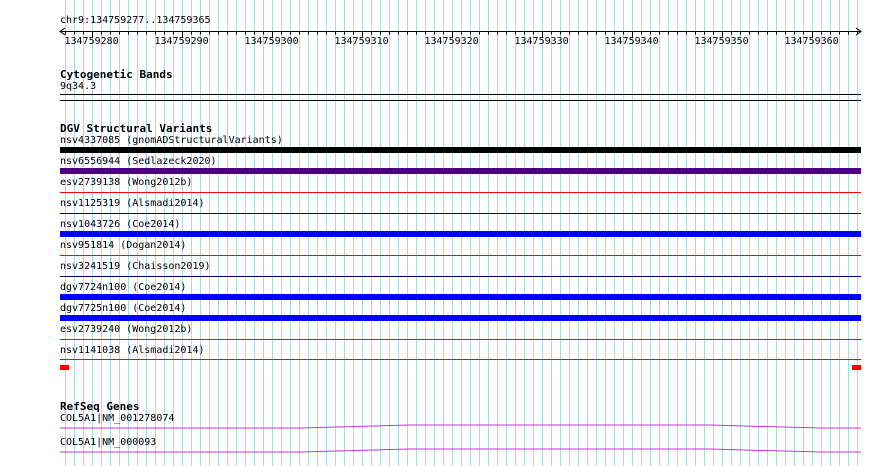 The width and height of the screenshot is (890, 466). Describe the element at coordinates (91, 41) in the screenshot. I see `ruler-tick-label: 134759280` at that location.